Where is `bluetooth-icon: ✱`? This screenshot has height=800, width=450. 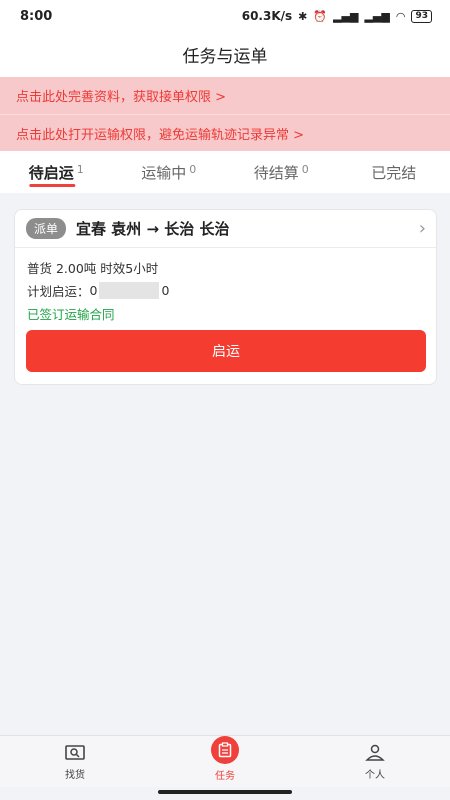
bluetooth-icon: ✱ is located at coordinates (303, 16).